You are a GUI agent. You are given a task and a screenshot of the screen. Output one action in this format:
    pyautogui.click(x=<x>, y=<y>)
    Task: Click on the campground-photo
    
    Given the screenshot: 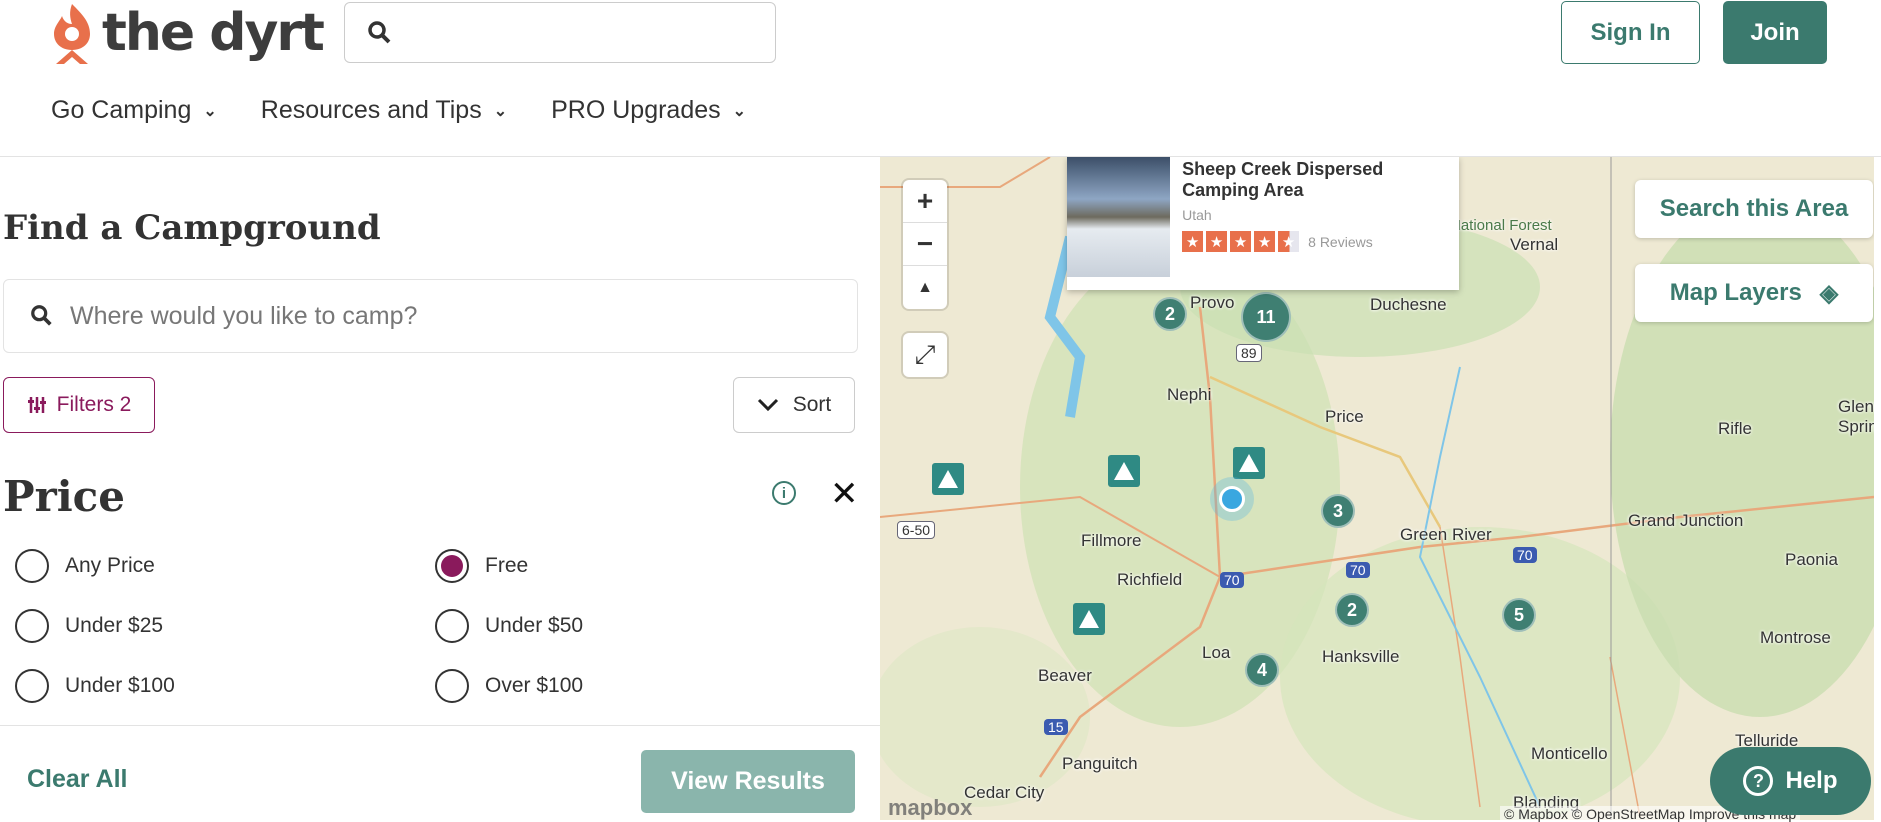 What is the action you would take?
    pyautogui.click(x=1119, y=217)
    